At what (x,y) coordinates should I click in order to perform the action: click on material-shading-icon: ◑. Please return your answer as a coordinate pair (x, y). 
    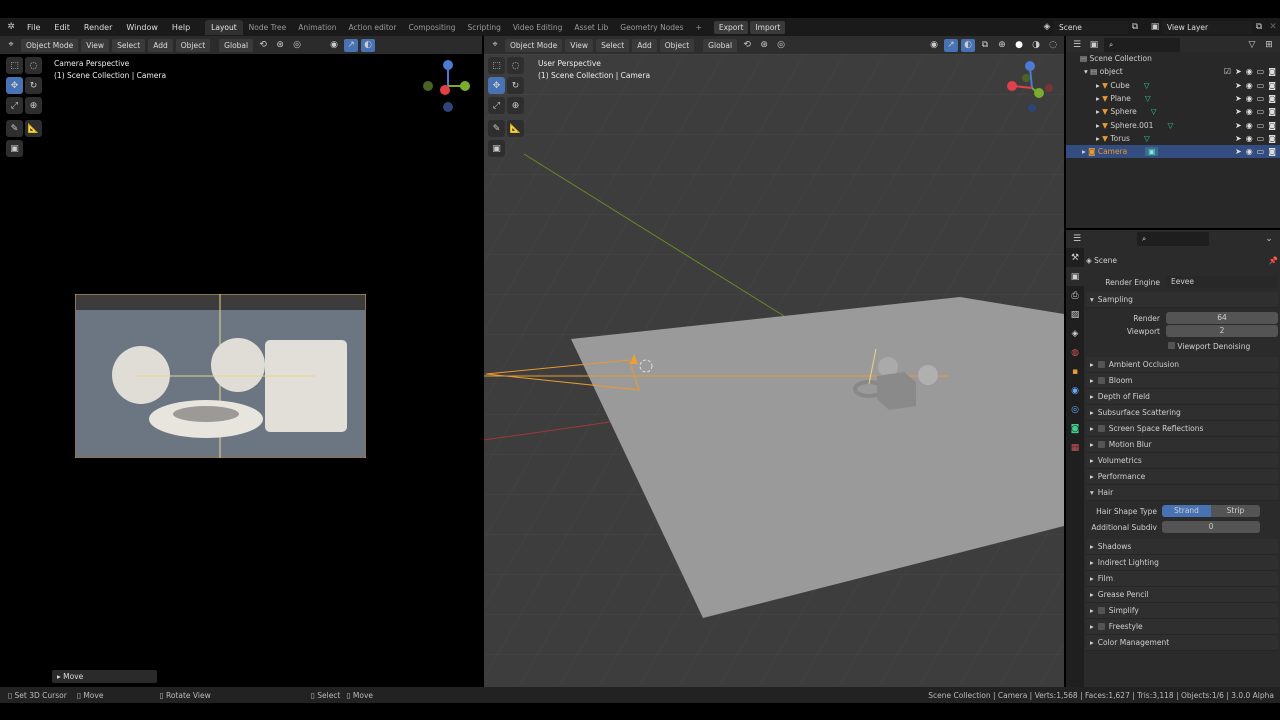
    Looking at the image, I should click on (1036, 45).